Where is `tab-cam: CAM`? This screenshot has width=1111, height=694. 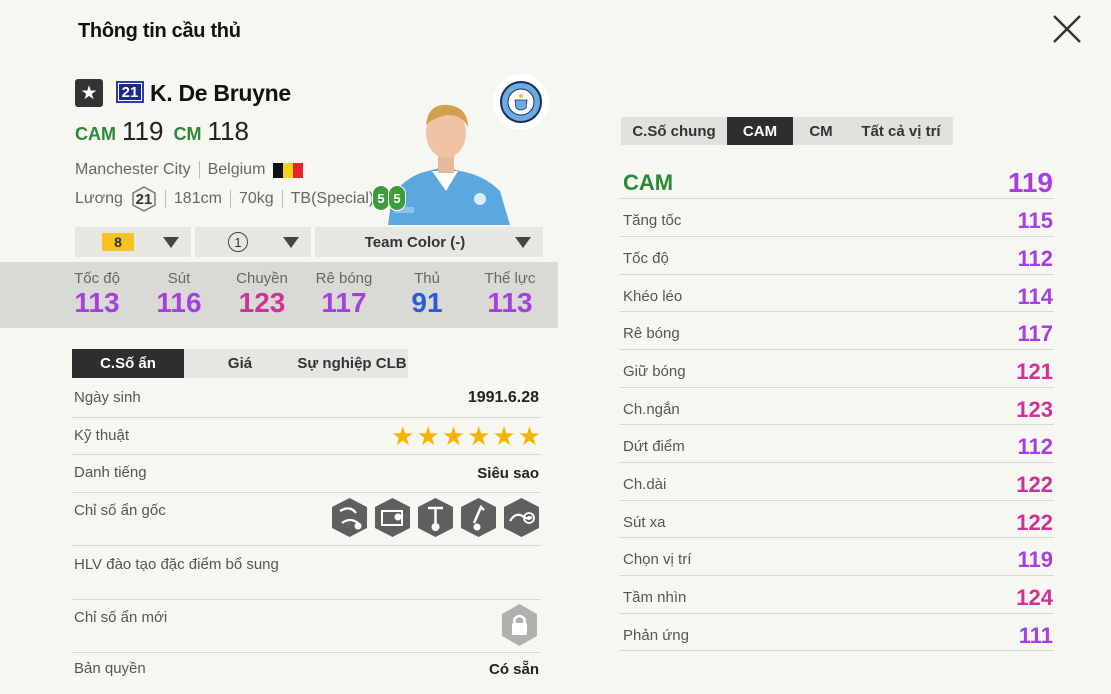
tab-cam: CAM is located at coordinates (760, 131).